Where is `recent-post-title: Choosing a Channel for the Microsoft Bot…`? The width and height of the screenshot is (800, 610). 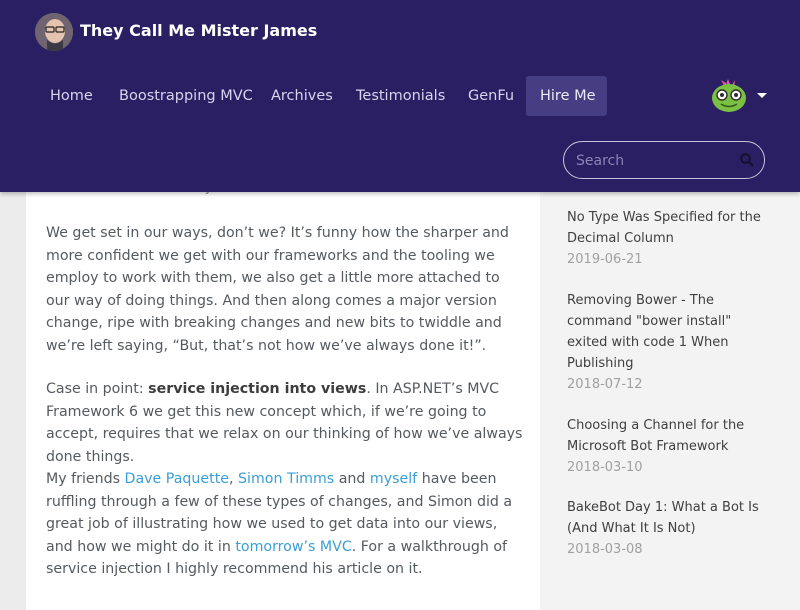
recent-post-title: Choosing a Channel for the Microsoft Bot… is located at coordinates (667, 436).